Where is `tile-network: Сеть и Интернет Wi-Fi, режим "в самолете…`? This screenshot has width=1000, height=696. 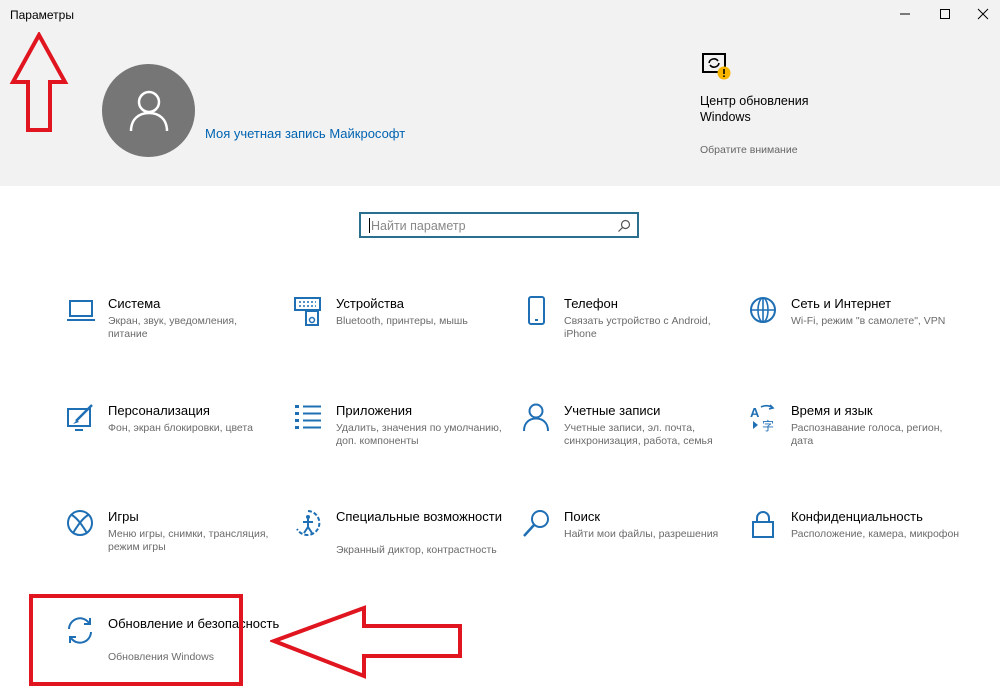
tile-network: Сеть и Интернет Wi-Fi, режим "в самолете… is located at coordinates (859, 336).